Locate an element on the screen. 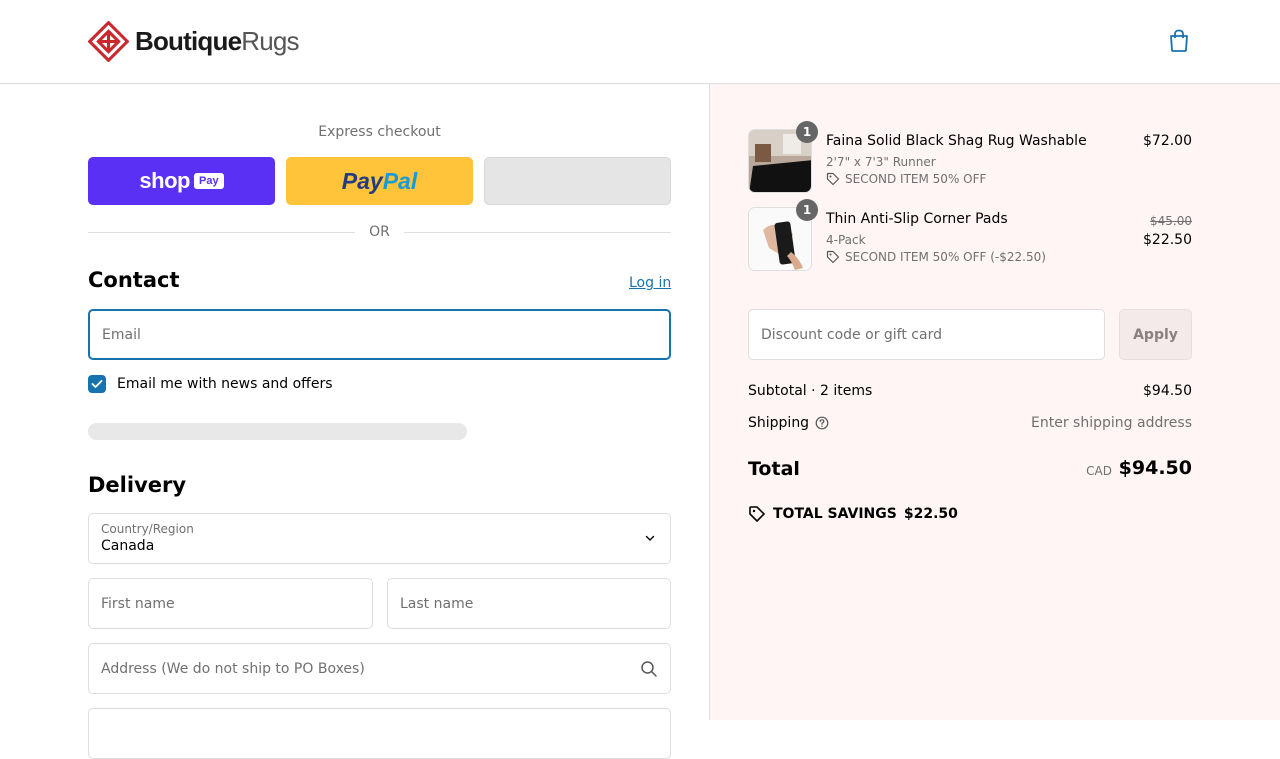  discount-tag-label: SECOND ITEM 50% OFF (-$22.50) is located at coordinates (945, 257).